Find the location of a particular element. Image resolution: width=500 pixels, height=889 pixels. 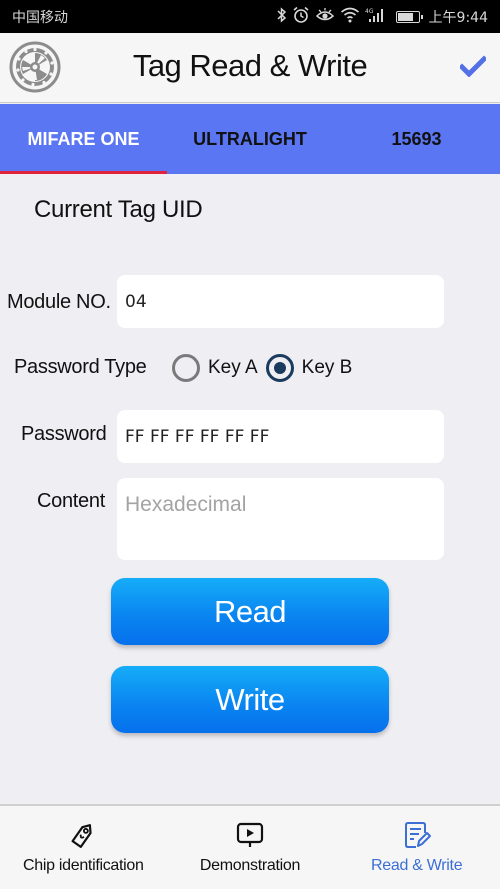

tab-ultralight: ULTRALIGHT is located at coordinates (250, 139).